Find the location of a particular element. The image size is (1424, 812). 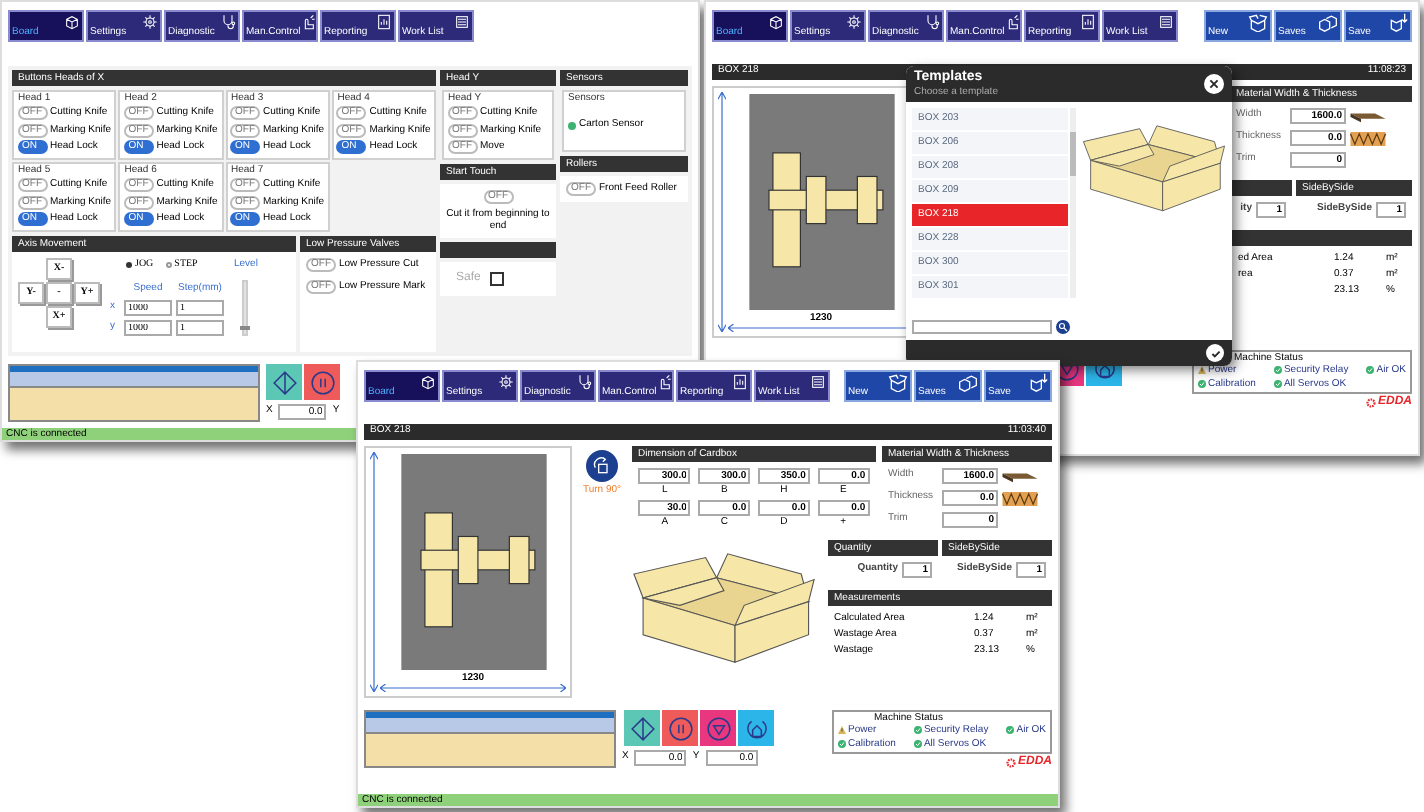

check-icon is located at coordinates (1215, 353).